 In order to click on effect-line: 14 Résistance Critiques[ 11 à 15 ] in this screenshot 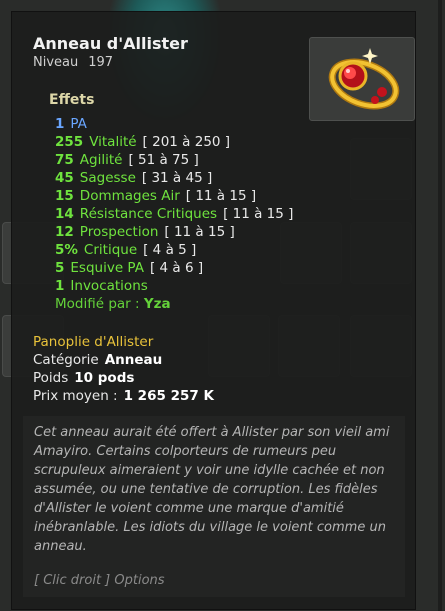, I will do `click(174, 214)`.